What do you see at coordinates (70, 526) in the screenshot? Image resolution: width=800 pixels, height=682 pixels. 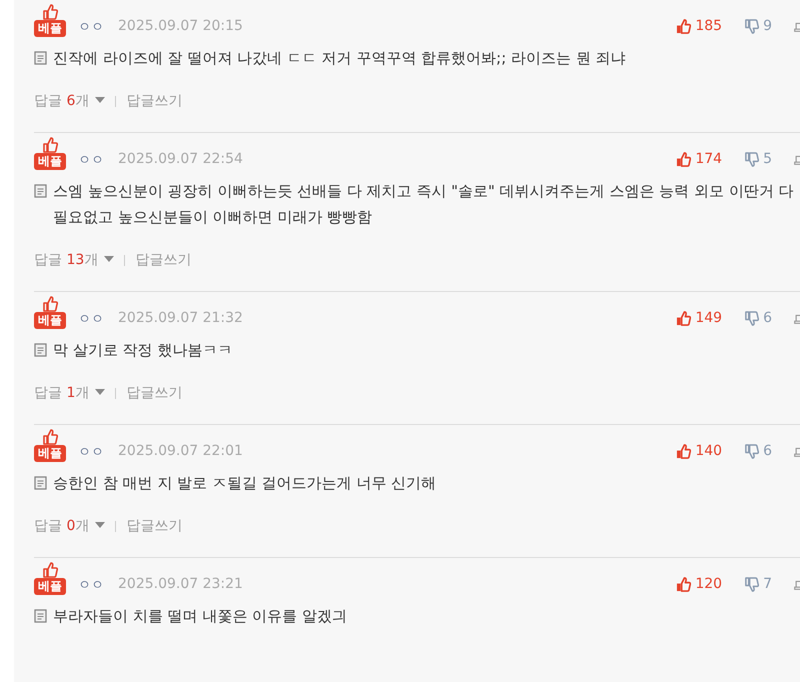 I see `replies-toggle: 답글 0개` at bounding box center [70, 526].